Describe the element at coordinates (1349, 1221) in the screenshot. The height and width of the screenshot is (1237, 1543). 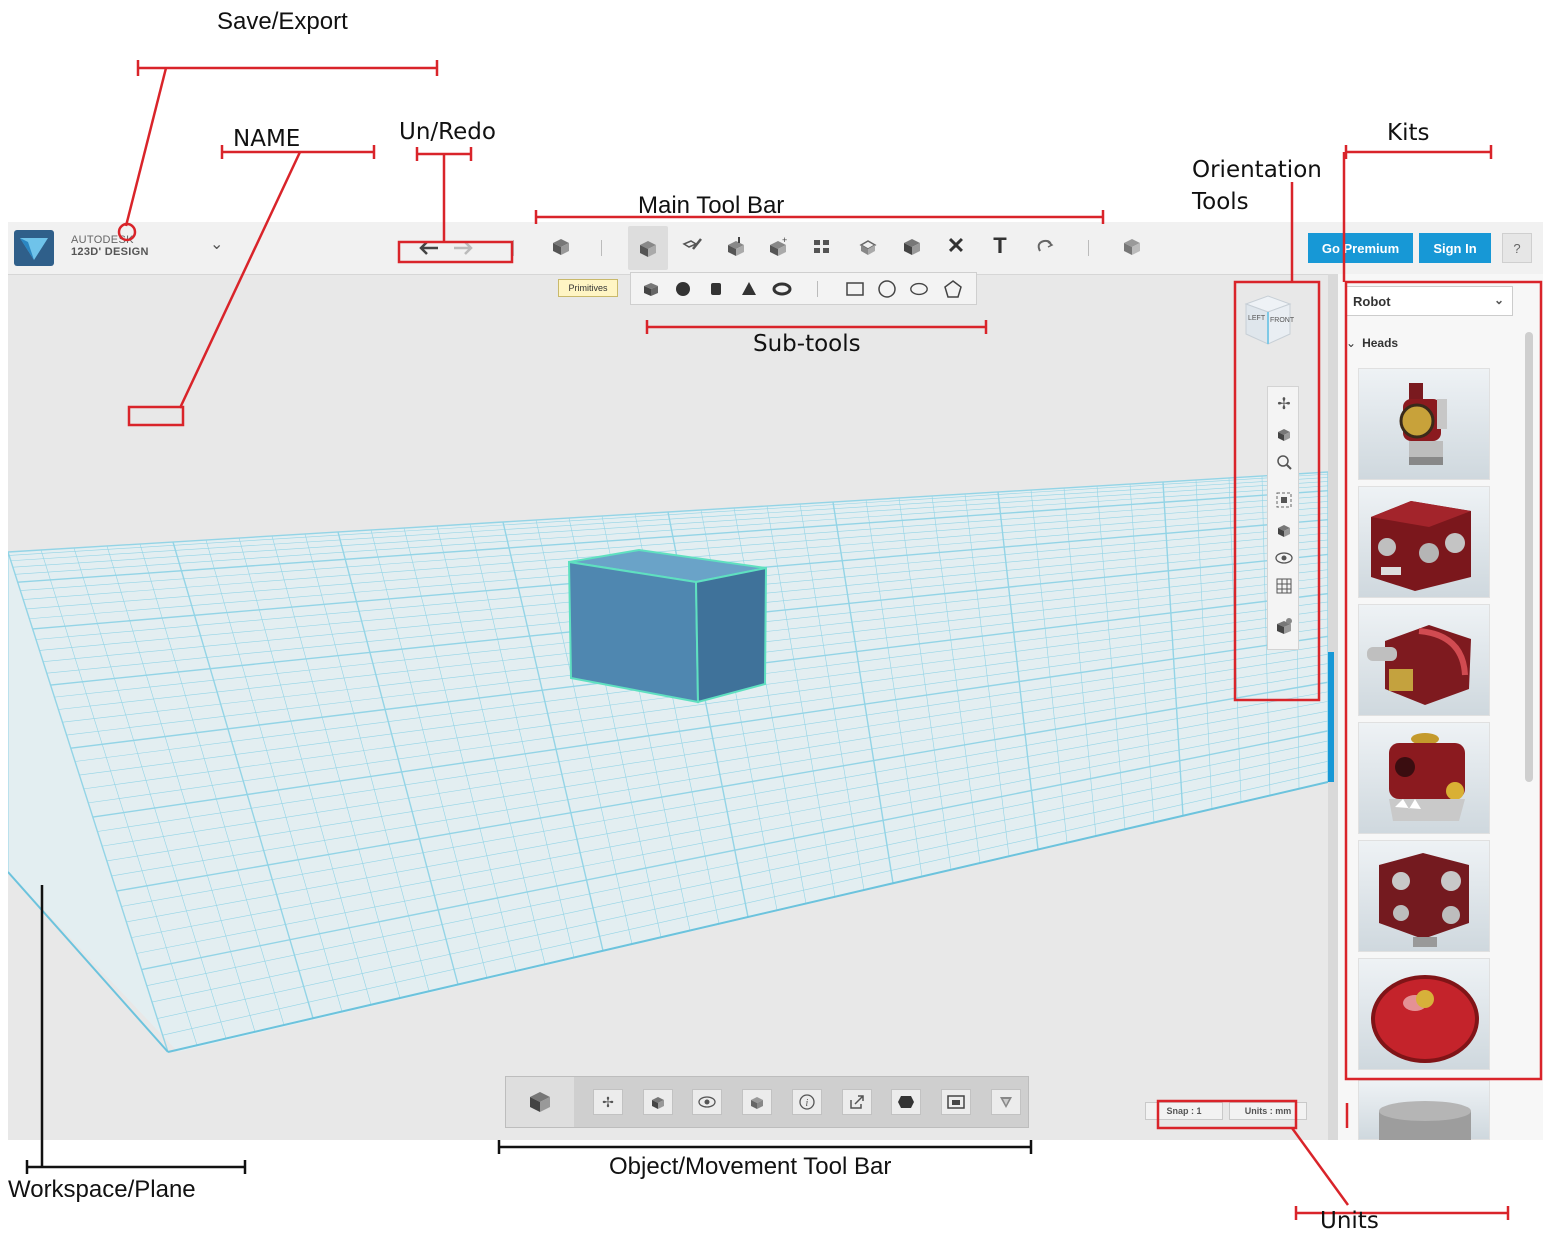
I see `annotation-units: Units` at that location.